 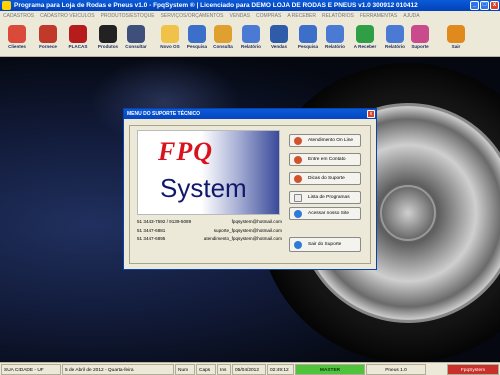 What do you see at coordinates (224, 369) in the screenshot?
I see `status-ins: Ins` at bounding box center [224, 369].